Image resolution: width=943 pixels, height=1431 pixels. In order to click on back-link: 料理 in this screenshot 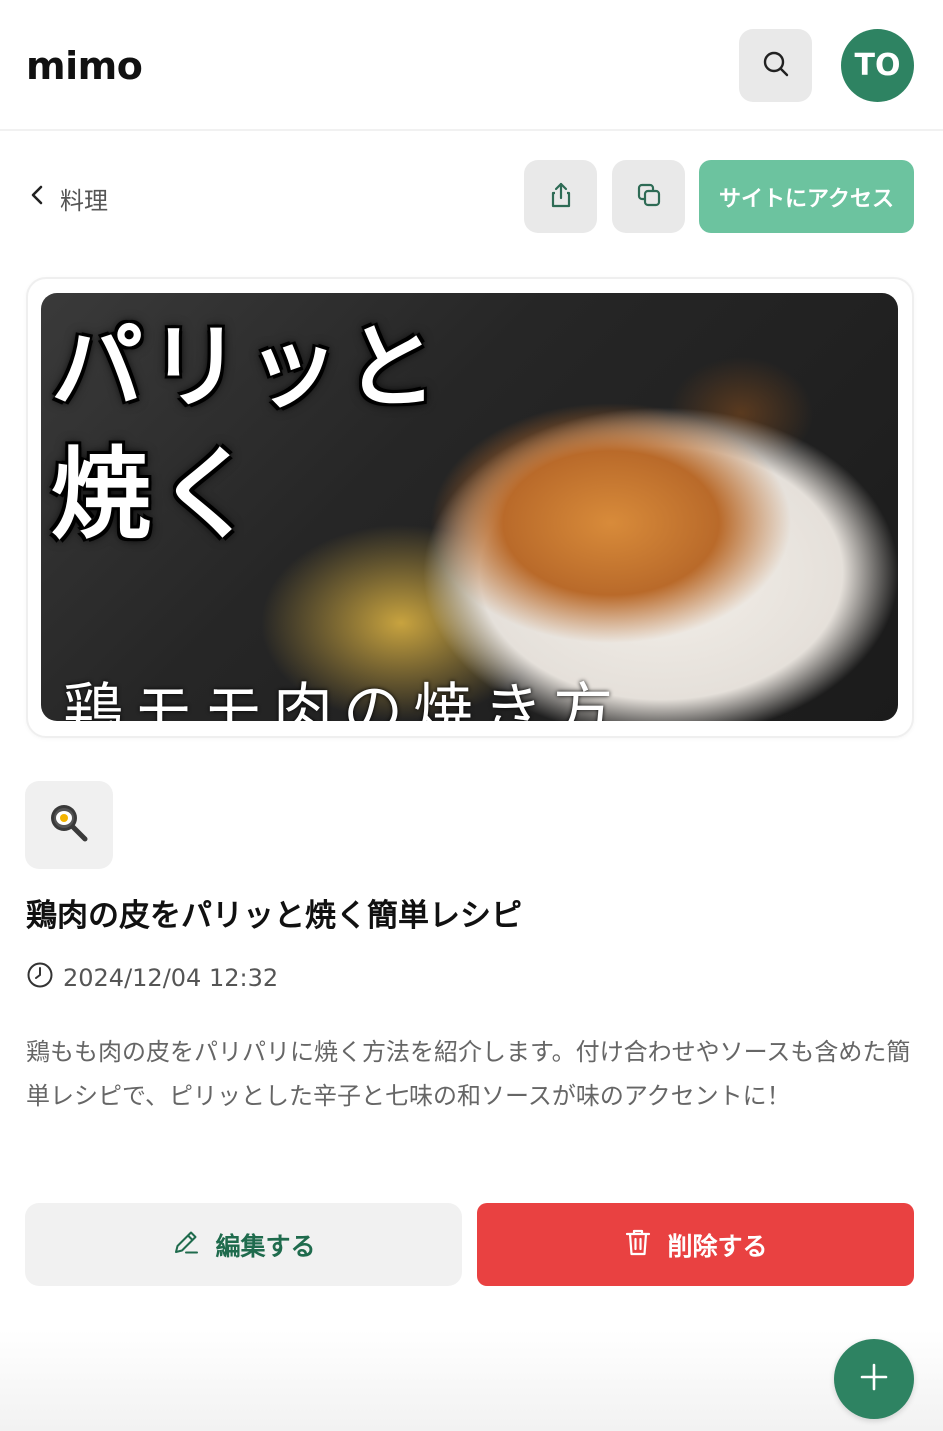, I will do `click(69, 198)`.